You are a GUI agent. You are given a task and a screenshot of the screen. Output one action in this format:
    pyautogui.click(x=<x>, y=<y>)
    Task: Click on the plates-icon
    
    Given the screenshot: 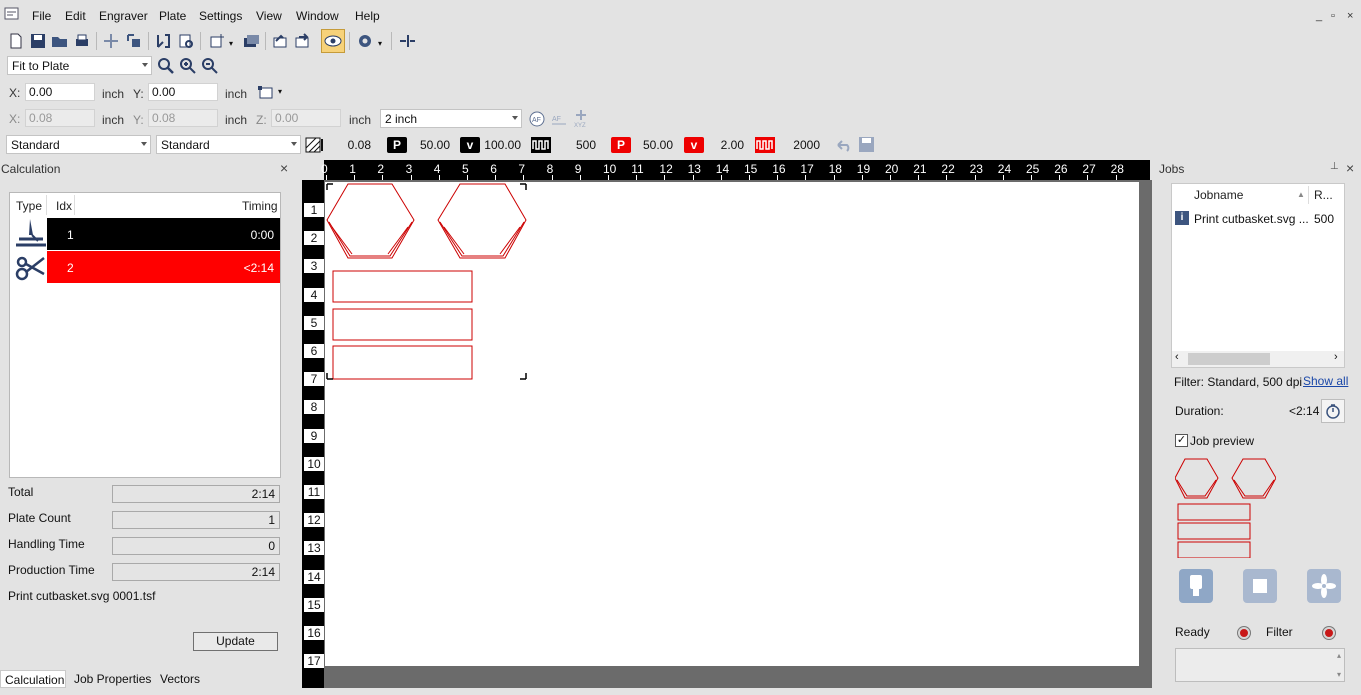 What is the action you would take?
    pyautogui.click(x=251, y=41)
    